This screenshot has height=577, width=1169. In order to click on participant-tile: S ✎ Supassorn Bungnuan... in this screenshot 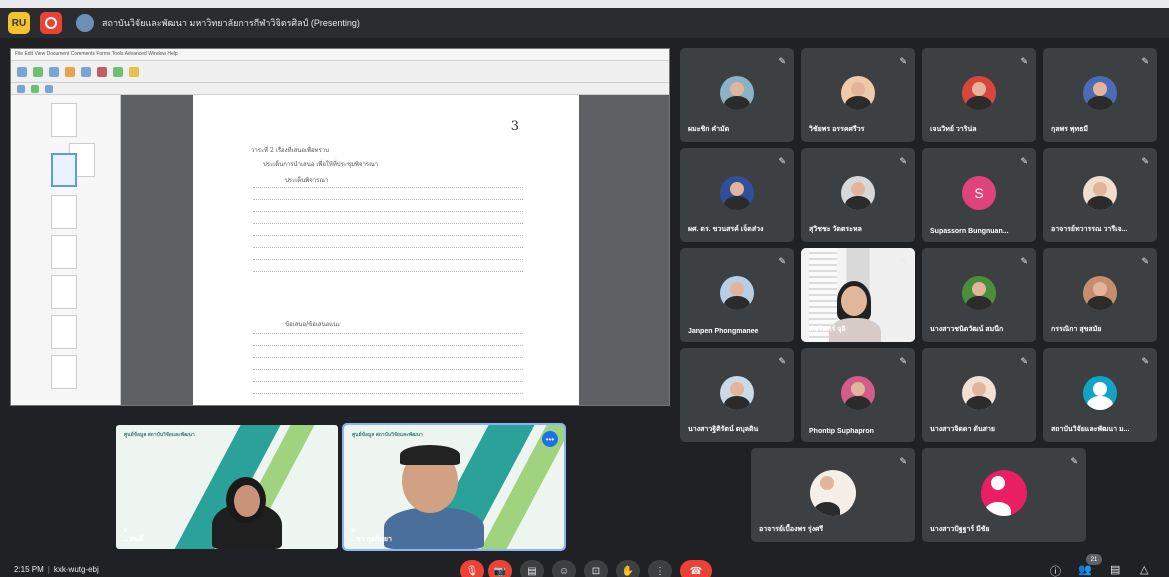, I will do `click(979, 195)`.